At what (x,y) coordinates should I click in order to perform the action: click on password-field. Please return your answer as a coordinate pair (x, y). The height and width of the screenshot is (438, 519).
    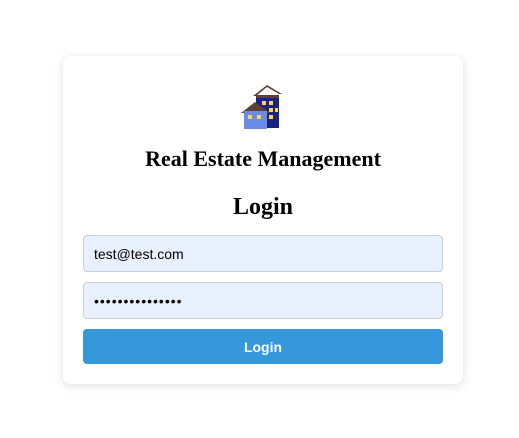
    Looking at the image, I should click on (263, 300).